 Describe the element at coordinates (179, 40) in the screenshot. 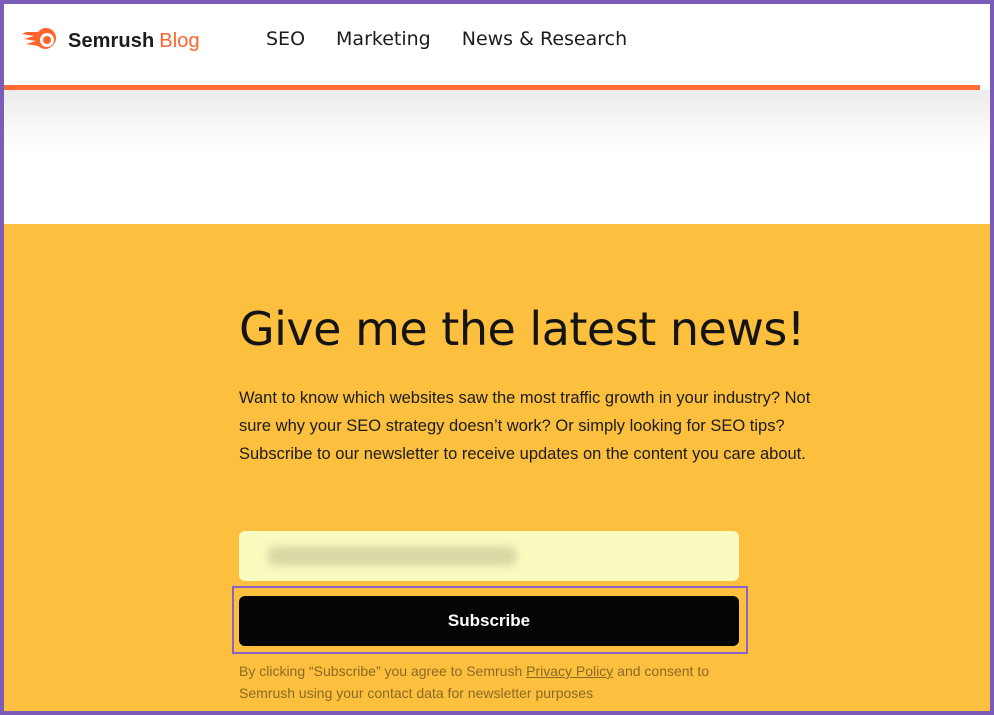

I see `brand-blog-label: Blog` at that location.